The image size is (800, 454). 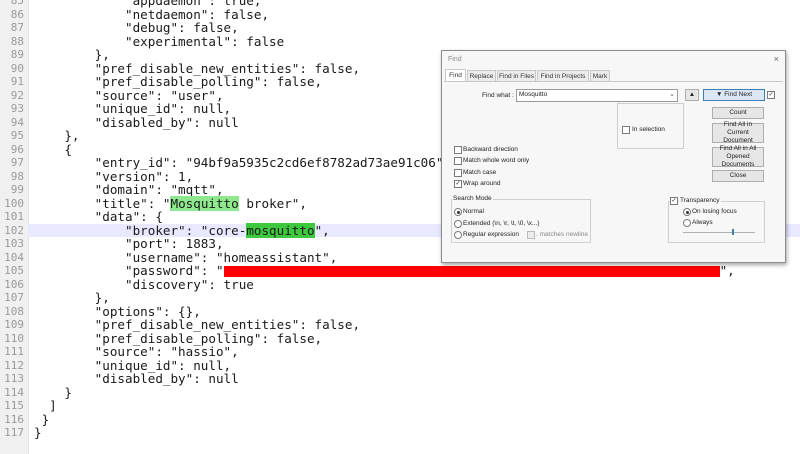 I want to click on code-line: ], so click(x=45, y=406).